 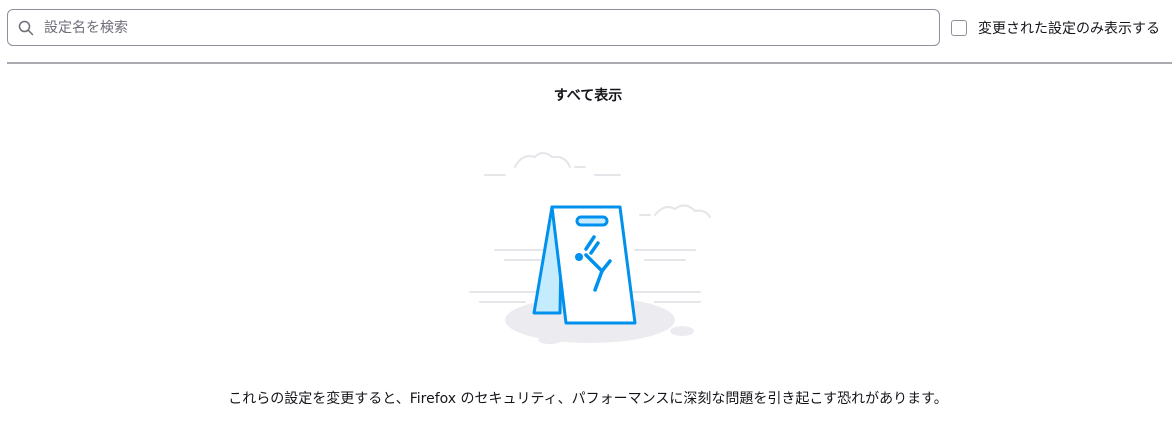 I want to click on search-box, so click(x=473, y=27).